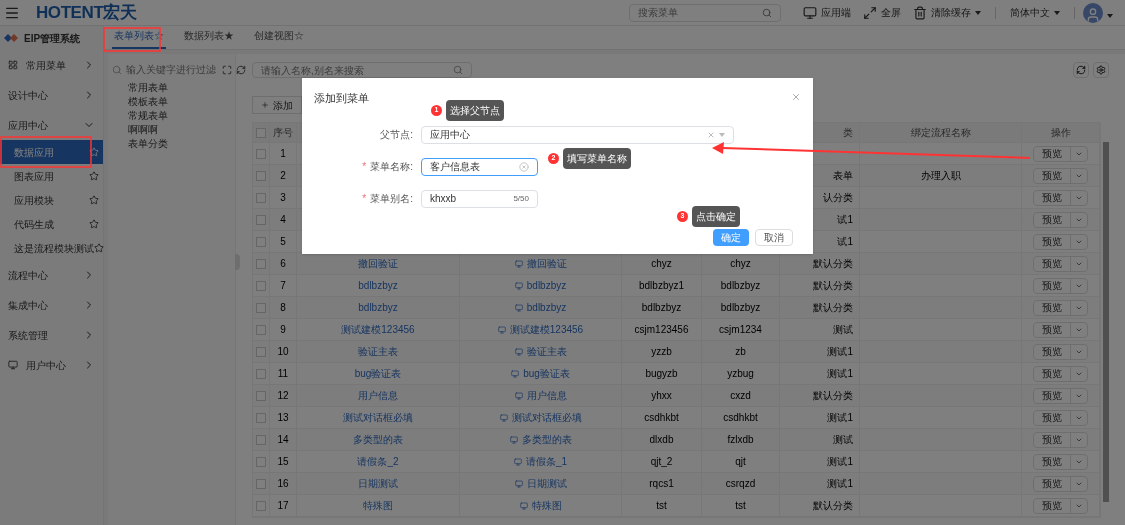  Describe the element at coordinates (540, 461) in the screenshot. I see `object-link: 请假条_1` at that location.